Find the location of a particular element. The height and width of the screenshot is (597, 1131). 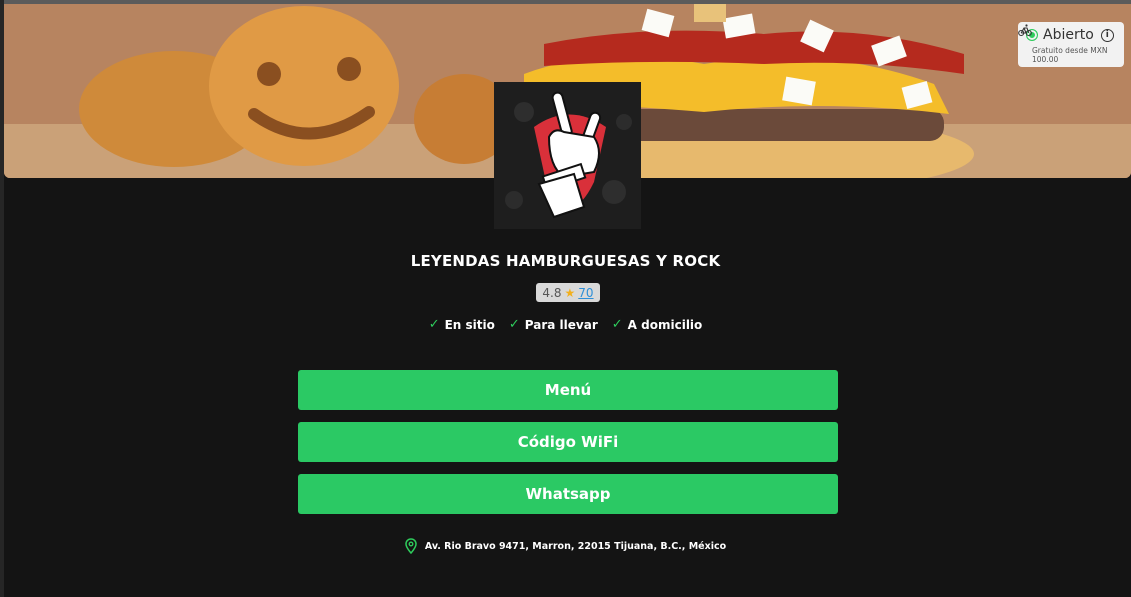

snack-eye-left is located at coordinates (269, 74).